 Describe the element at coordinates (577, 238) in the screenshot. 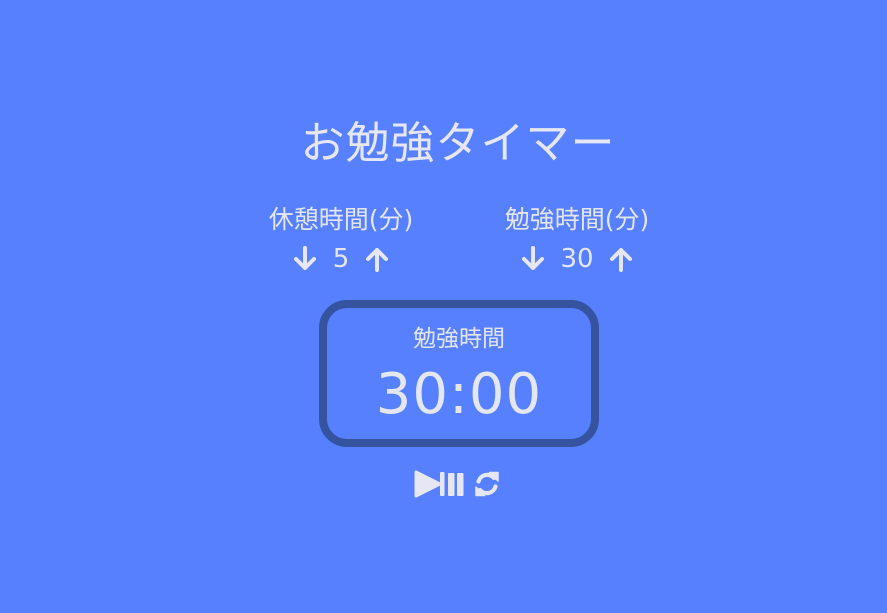

I see `session-setting: 勉強時間(分) 30` at that location.